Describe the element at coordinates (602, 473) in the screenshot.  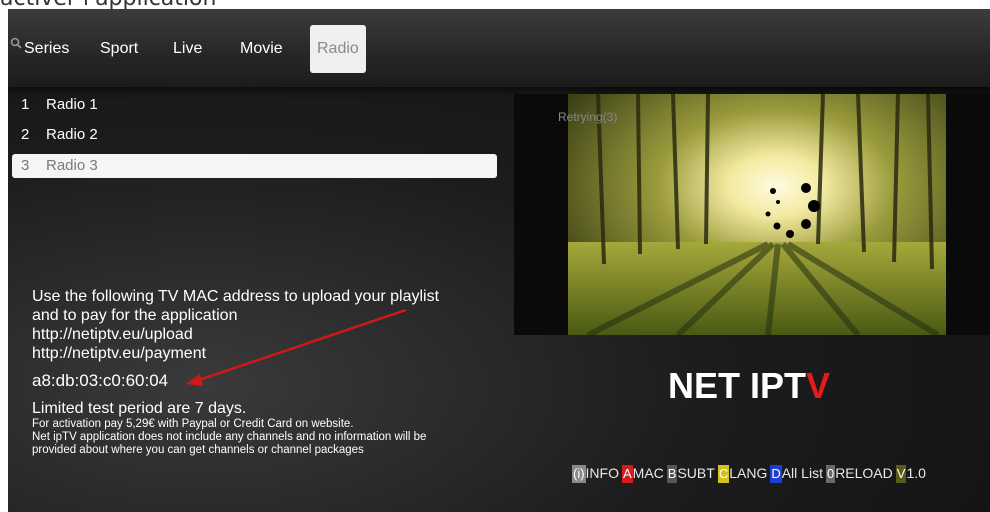
I see `key-label: INFO` at that location.